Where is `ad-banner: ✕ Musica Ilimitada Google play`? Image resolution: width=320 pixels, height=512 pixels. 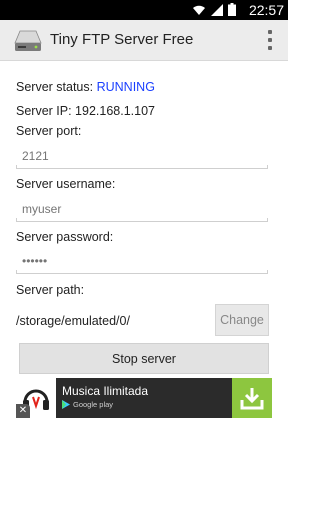 ad-banner: ✕ Musica Ilimitada Google play is located at coordinates (144, 398).